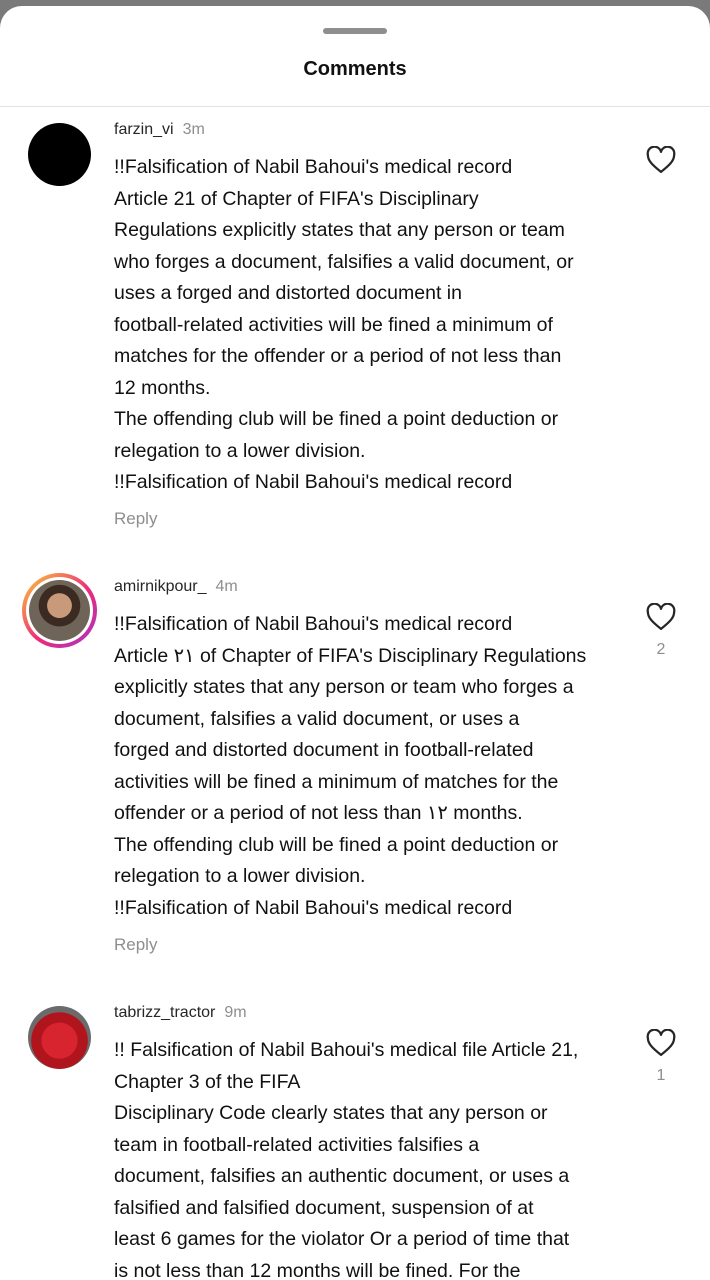 The height and width of the screenshot is (1280, 710). What do you see at coordinates (661, 1057) in the screenshot?
I see `like-button: 1` at bounding box center [661, 1057].